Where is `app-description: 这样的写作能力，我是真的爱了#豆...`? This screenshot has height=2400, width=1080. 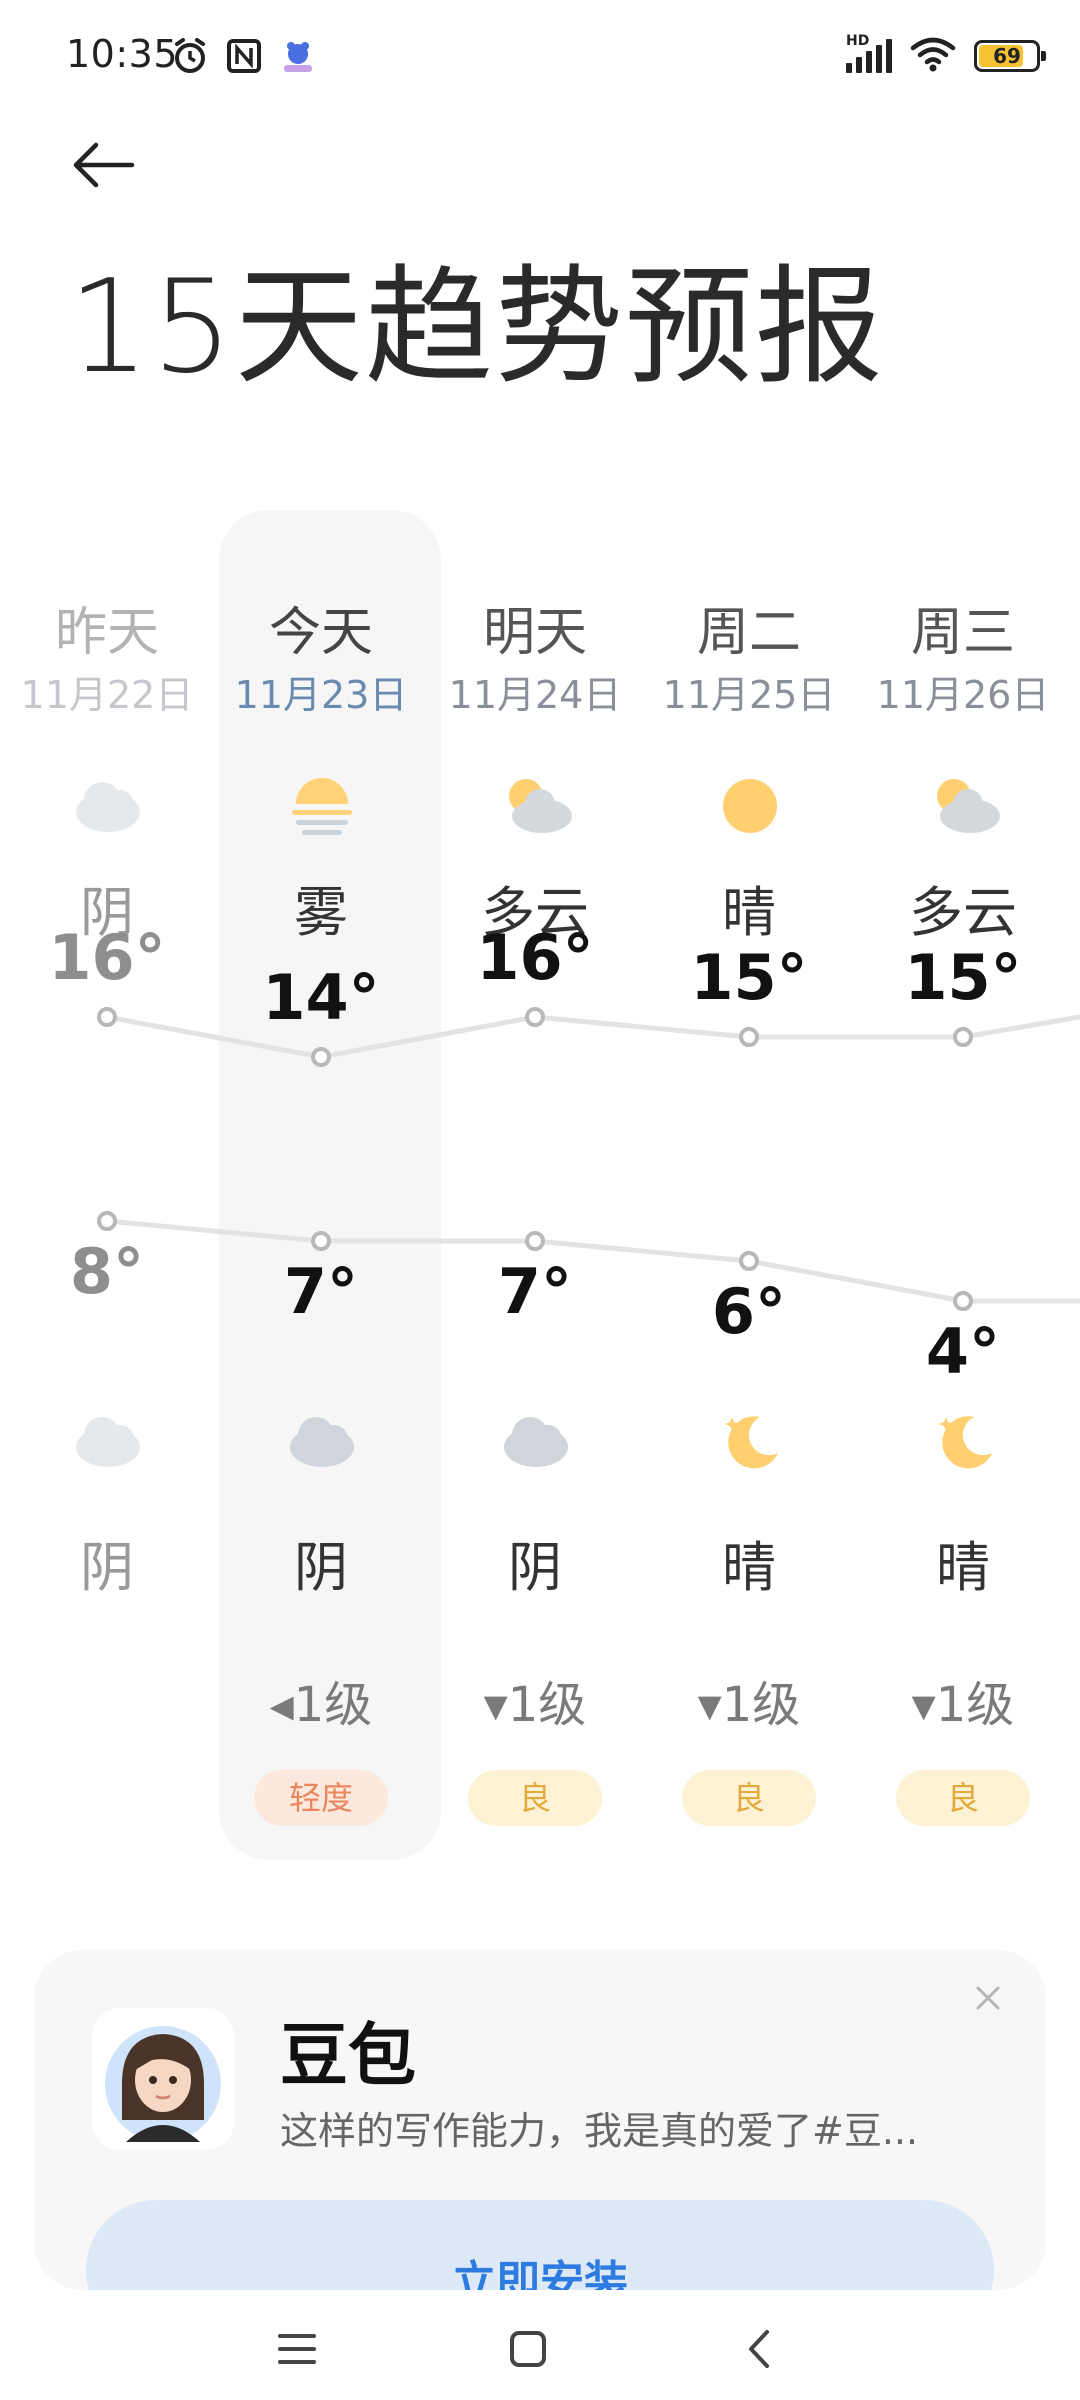 app-description: 这样的写作能力，我是真的爱了#豆... is located at coordinates (599, 2131).